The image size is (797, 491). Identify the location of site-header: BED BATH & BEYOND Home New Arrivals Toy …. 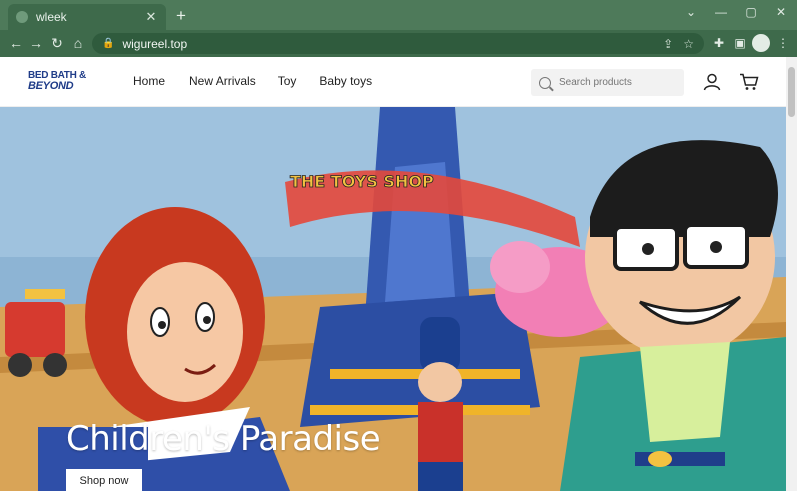
(393, 82).